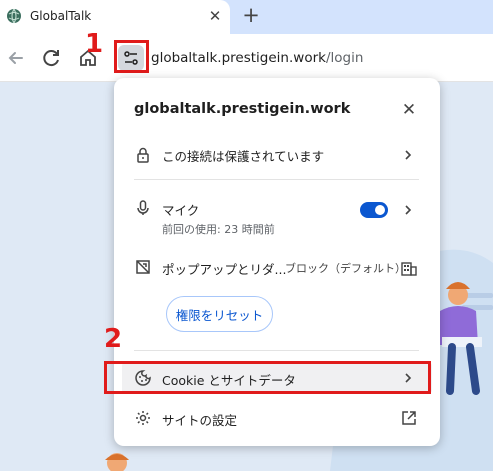 The image size is (493, 471). I want to click on reset-permissions-button: 権限をリセット, so click(219, 314).